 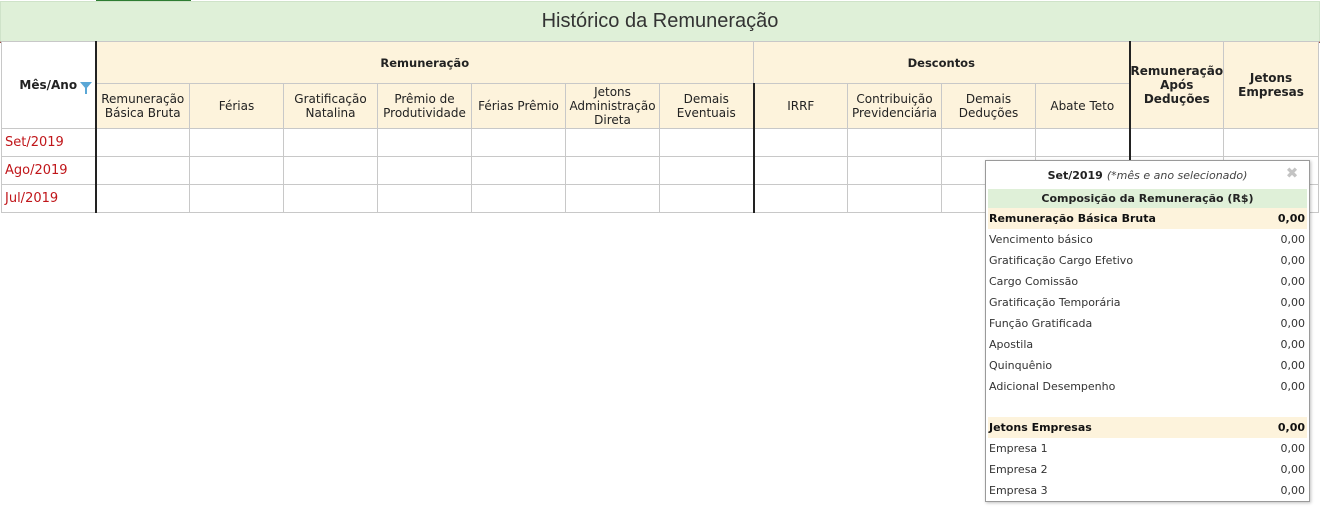 I want to click on list-item: Empresa 1 0,00, so click(x=1147, y=448).